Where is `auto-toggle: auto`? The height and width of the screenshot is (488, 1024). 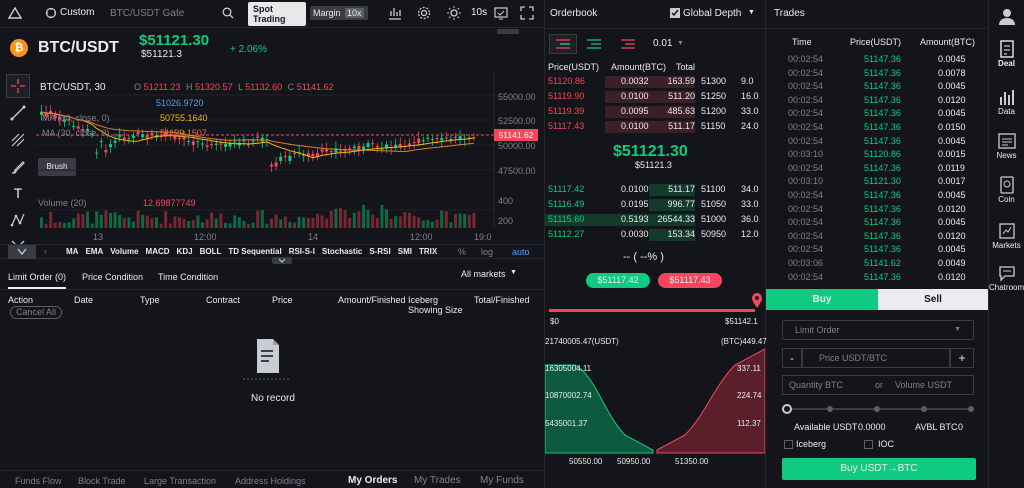
auto-toggle: auto is located at coordinates (521, 252).